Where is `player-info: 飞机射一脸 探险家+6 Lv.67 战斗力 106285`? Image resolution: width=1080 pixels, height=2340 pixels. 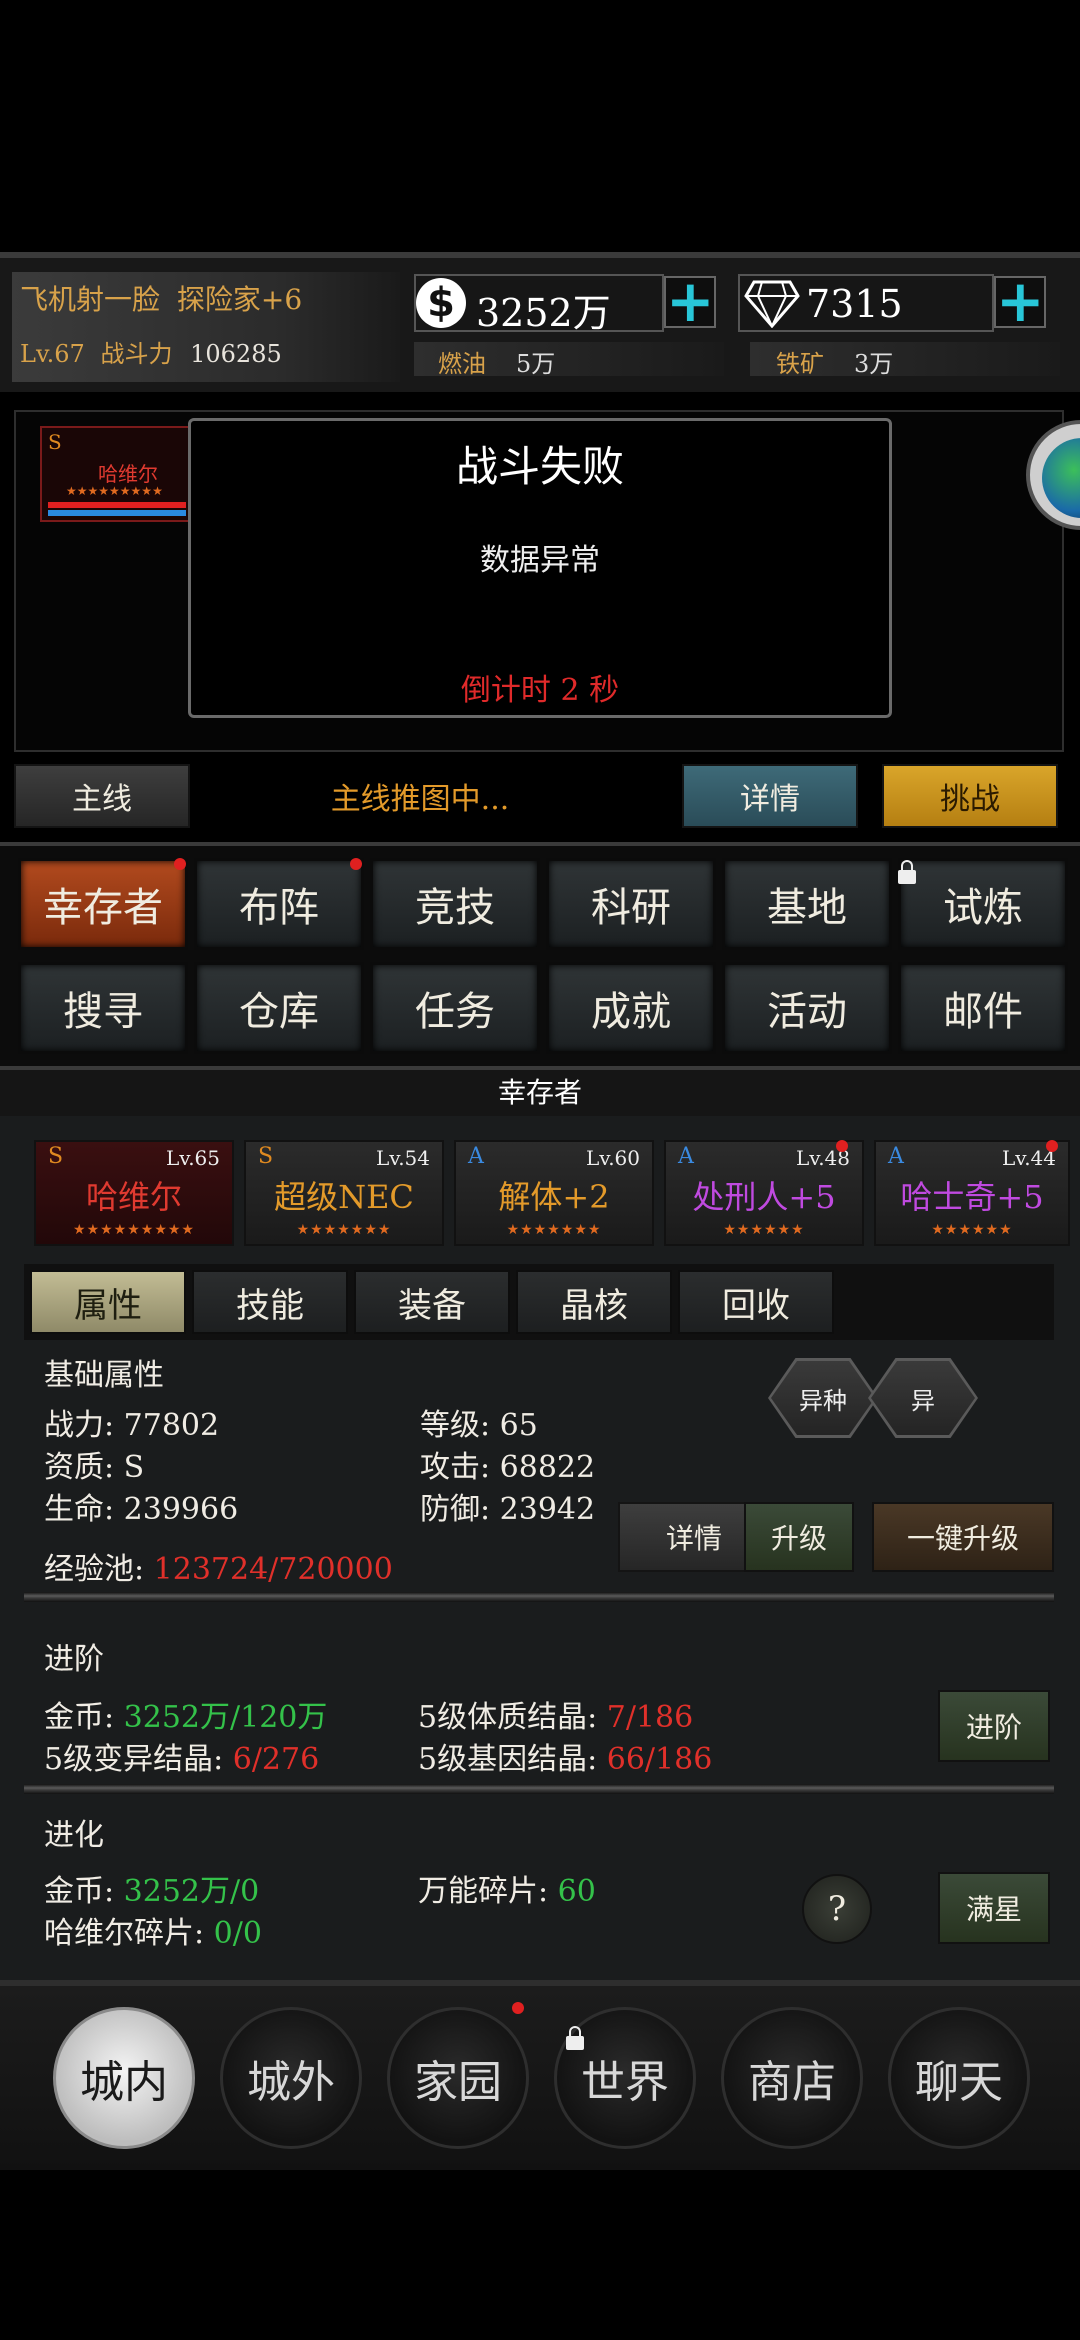
player-info: 飞机射一脸 探险家+6 Lv.67 战斗力 106285 is located at coordinates (206, 327).